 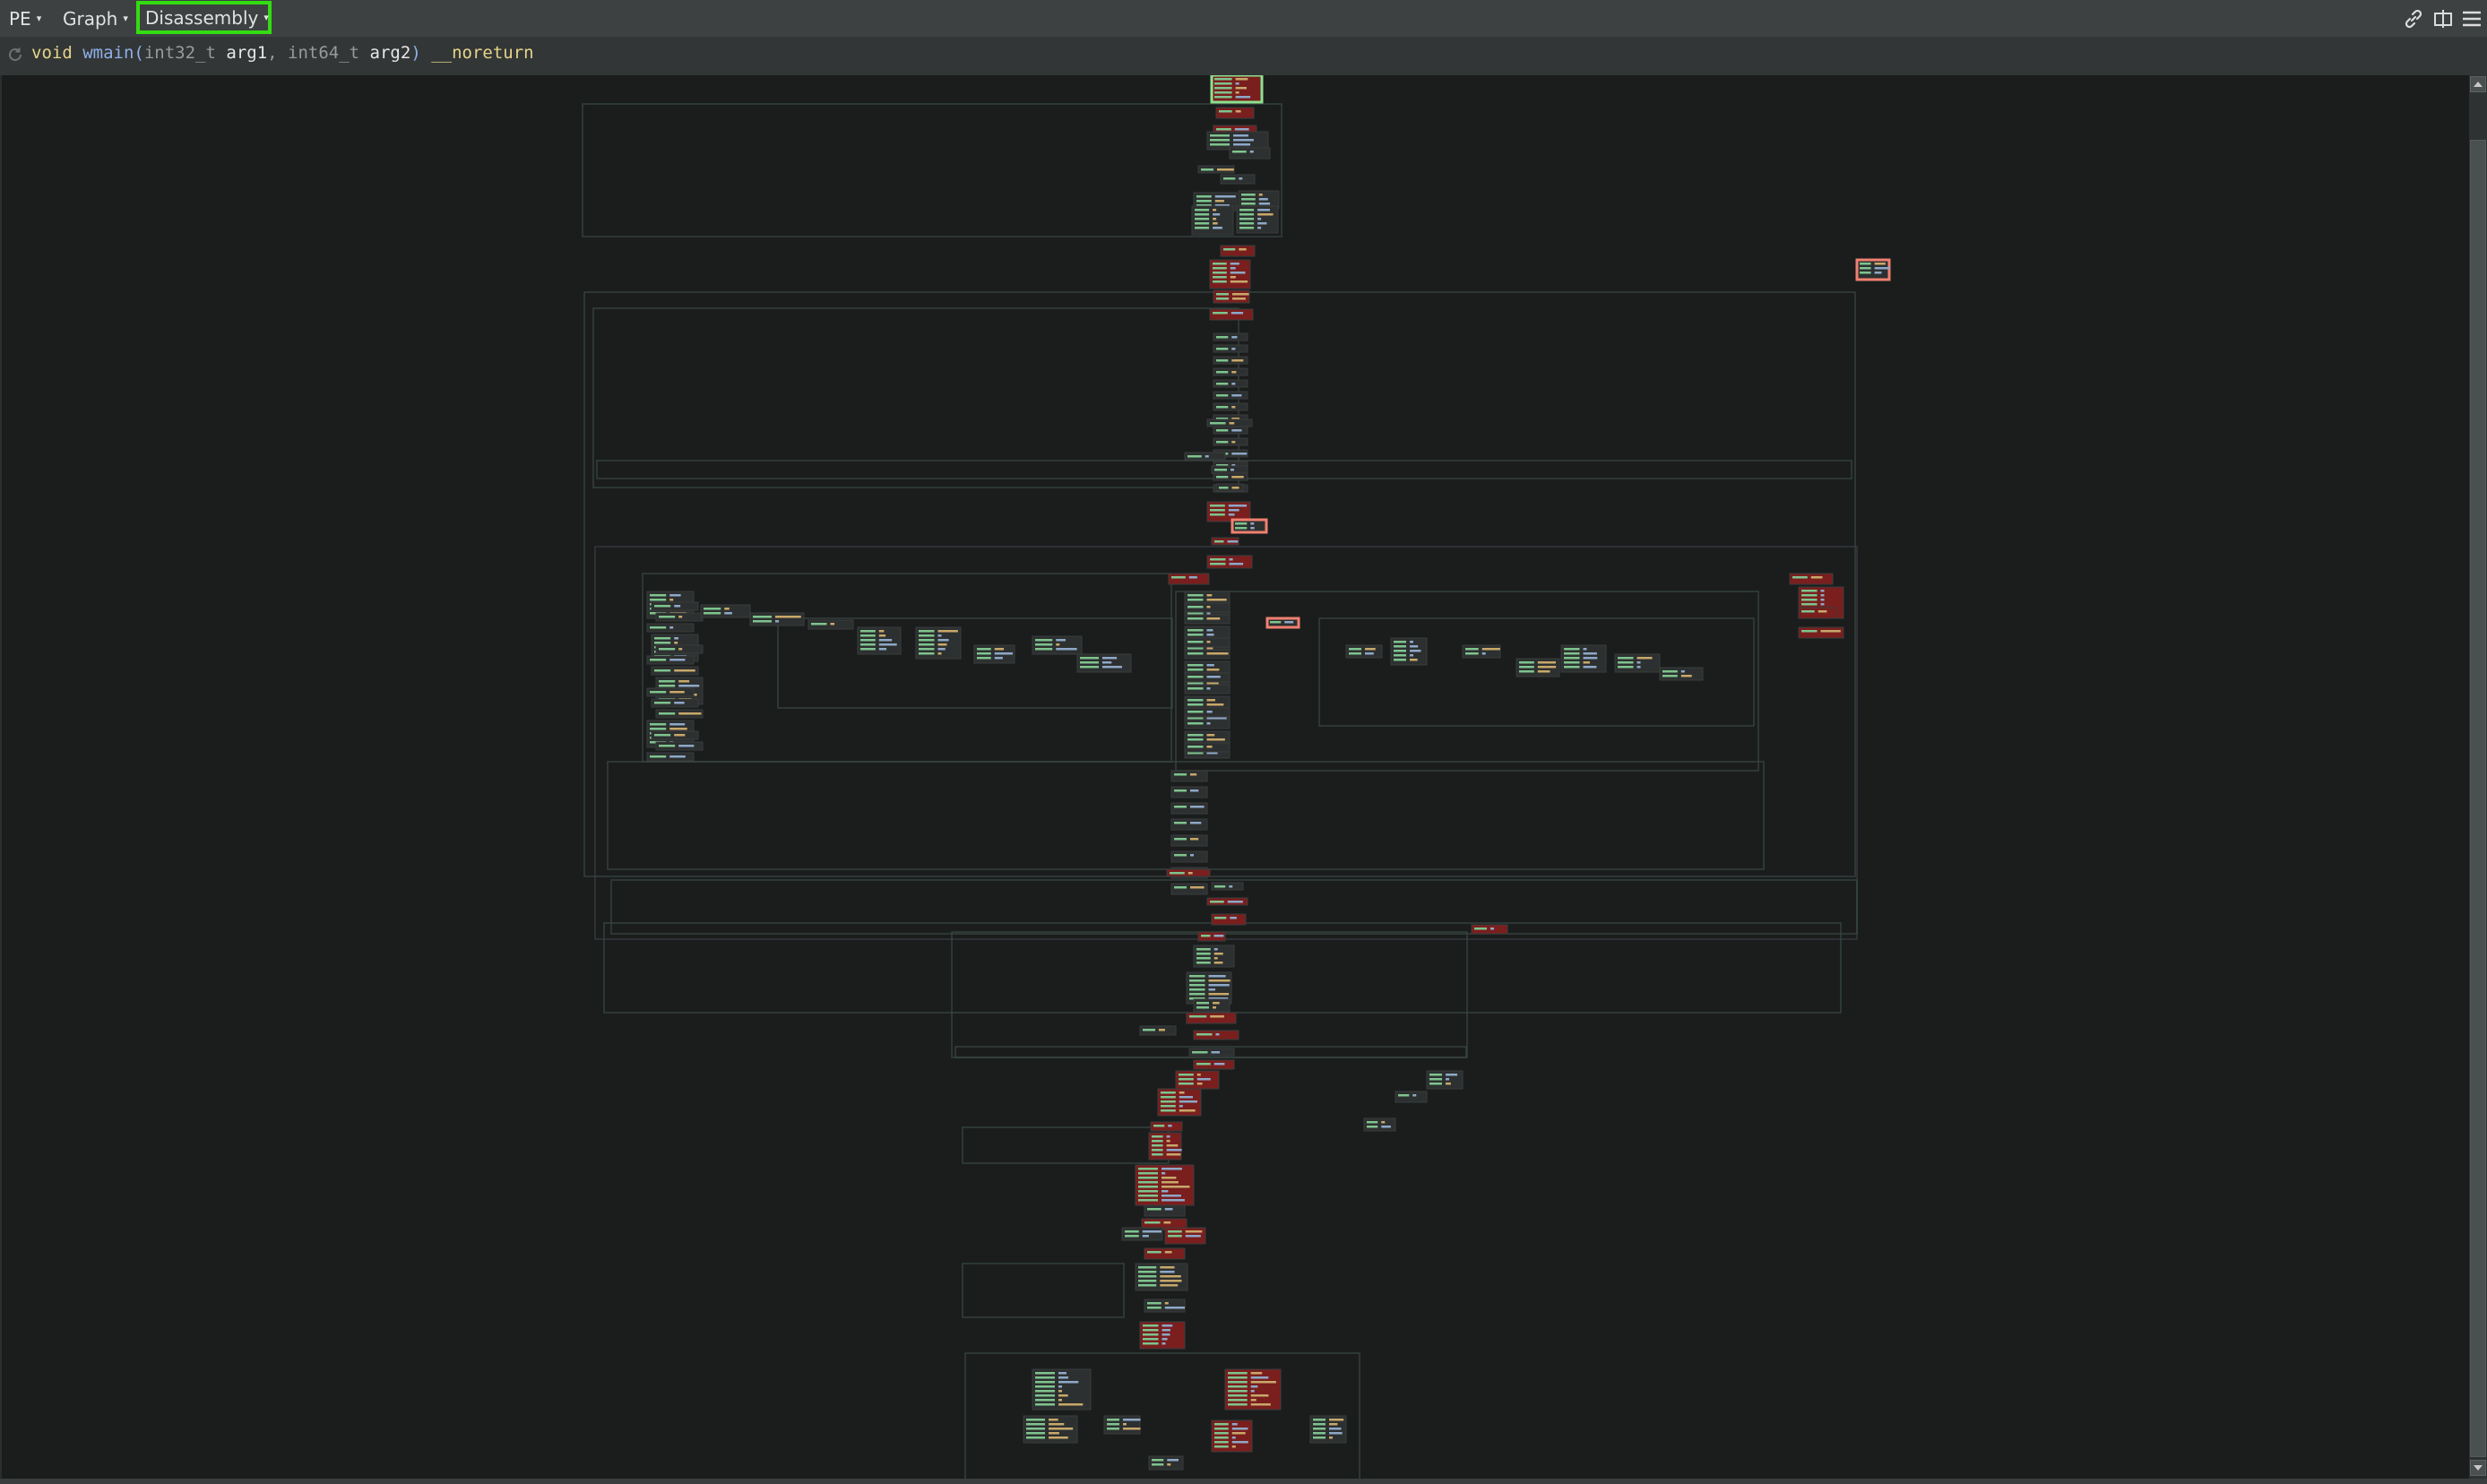 I want to click on hamburger-menu-icon, so click(x=2471, y=18).